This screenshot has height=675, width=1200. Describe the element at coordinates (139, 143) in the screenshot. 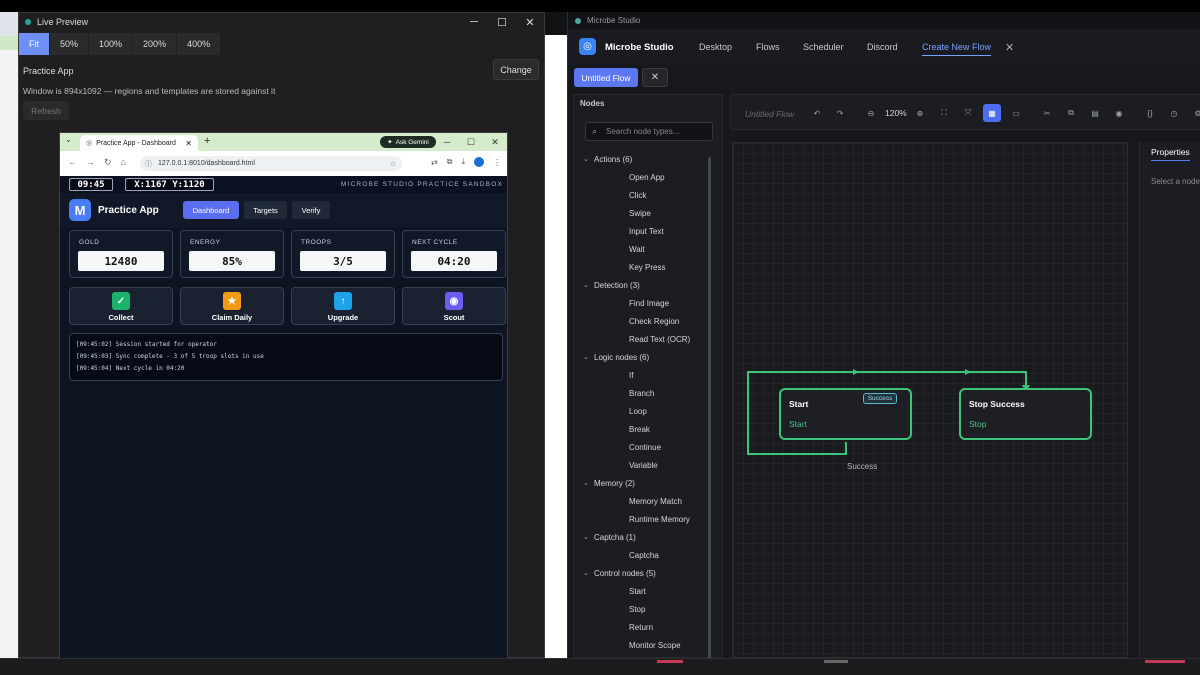

I see `browser-tab: ◎ Practice App - Dashboard ✕` at that location.